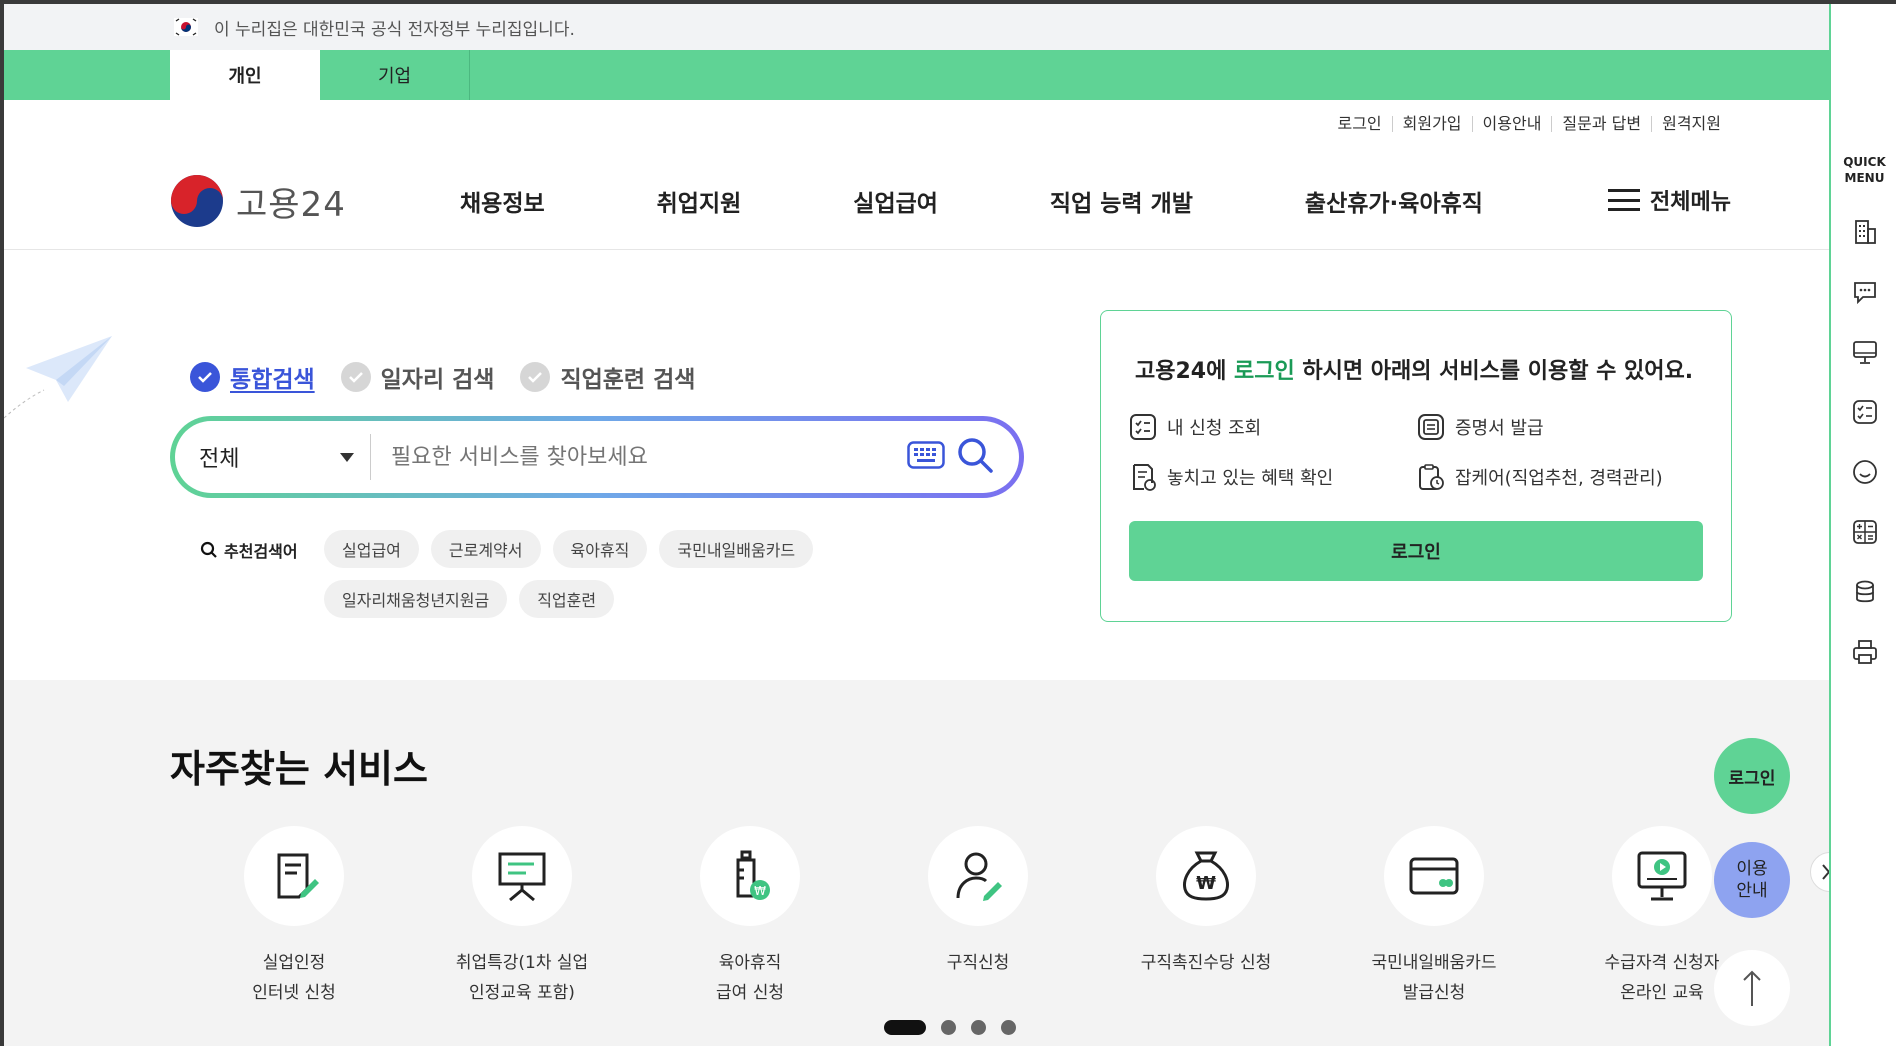  I want to click on my-applications-item: 내 신청 조회, so click(1195, 427).